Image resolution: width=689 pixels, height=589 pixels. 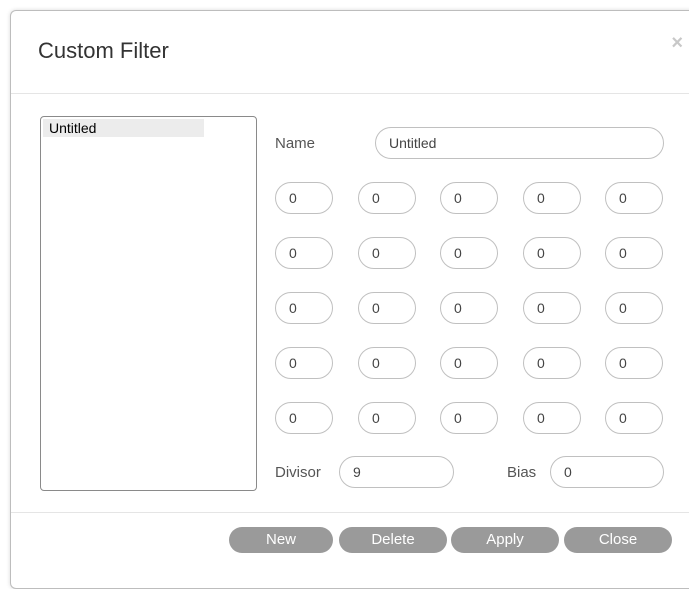 I want to click on kernel-cell-r3-c3: 0, so click(x=469, y=308).